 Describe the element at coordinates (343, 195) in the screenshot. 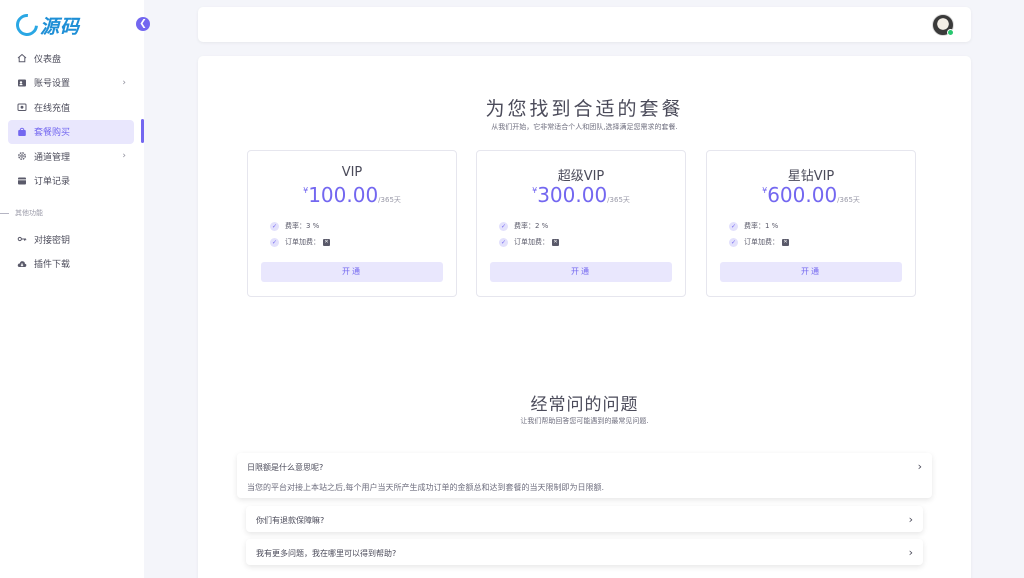

I see `price-amount: 100.00` at that location.